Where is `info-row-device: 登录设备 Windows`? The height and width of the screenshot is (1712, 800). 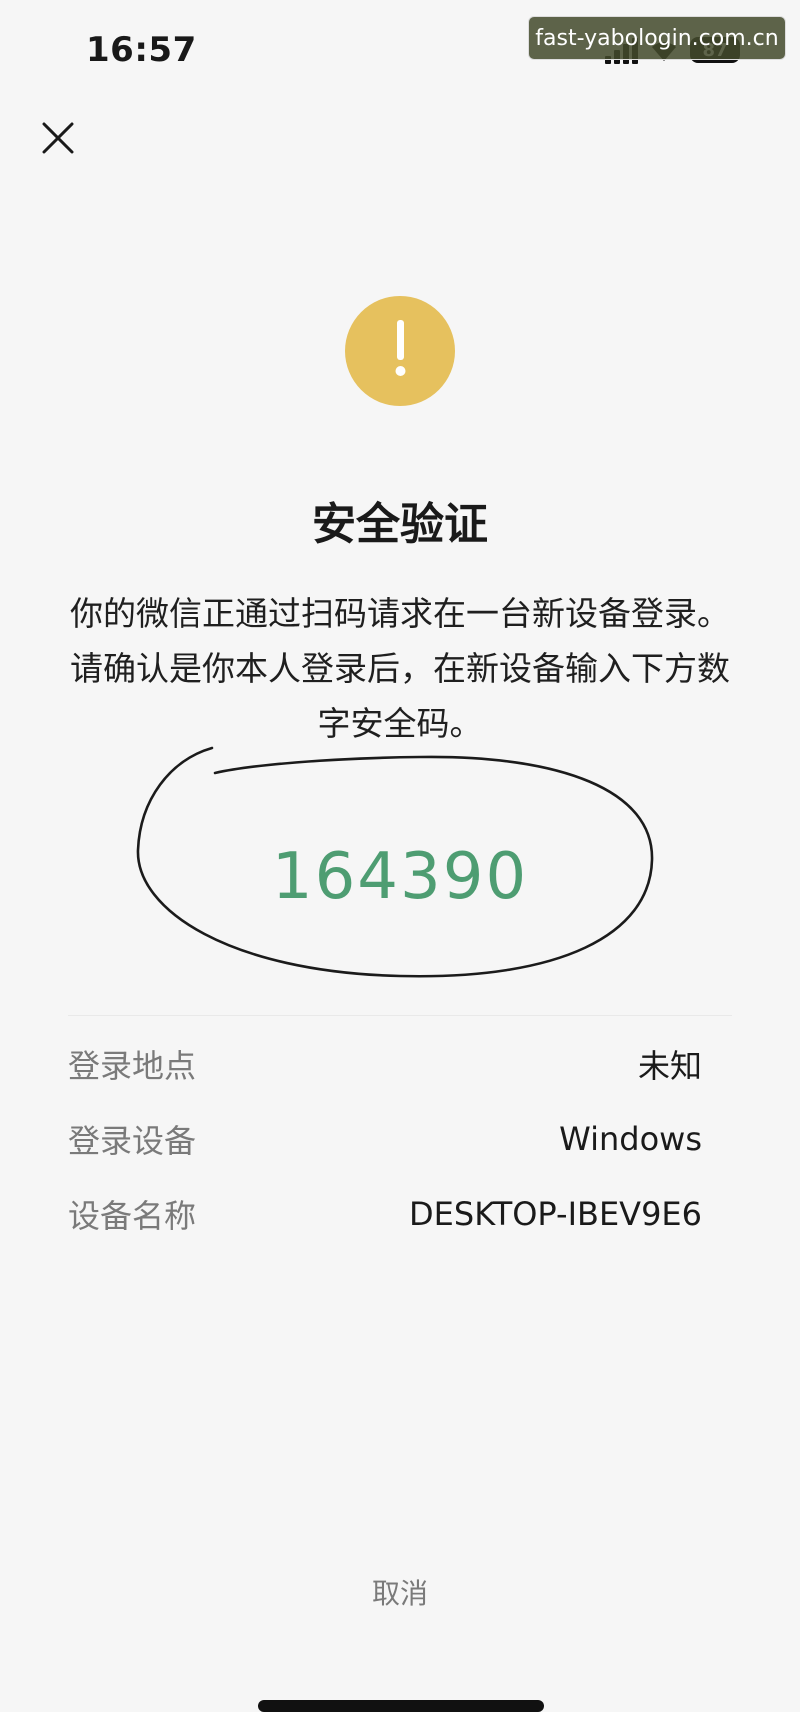 info-row-device: 登录设备 Windows is located at coordinates (385, 1139).